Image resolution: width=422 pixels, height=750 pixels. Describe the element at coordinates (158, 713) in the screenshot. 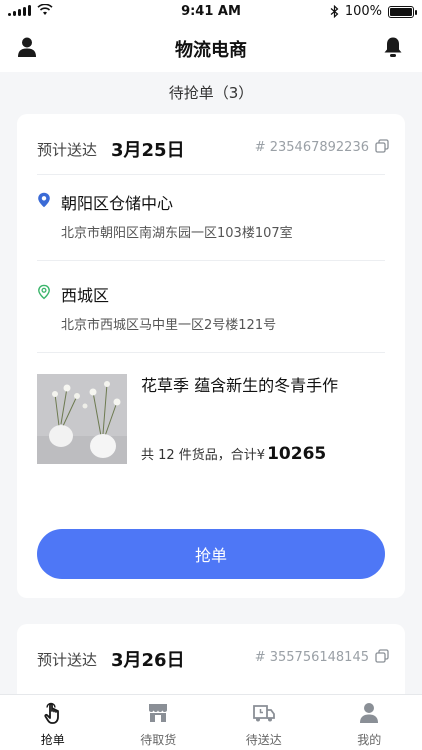

I see `shop-icon` at that location.